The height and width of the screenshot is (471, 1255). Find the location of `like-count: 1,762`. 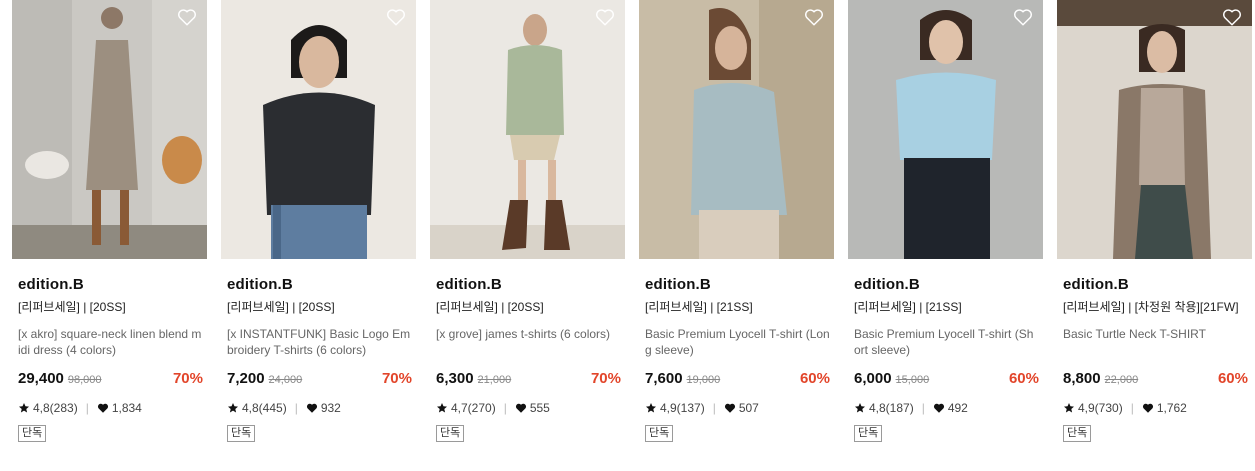

like-count: 1,762 is located at coordinates (1171, 408).